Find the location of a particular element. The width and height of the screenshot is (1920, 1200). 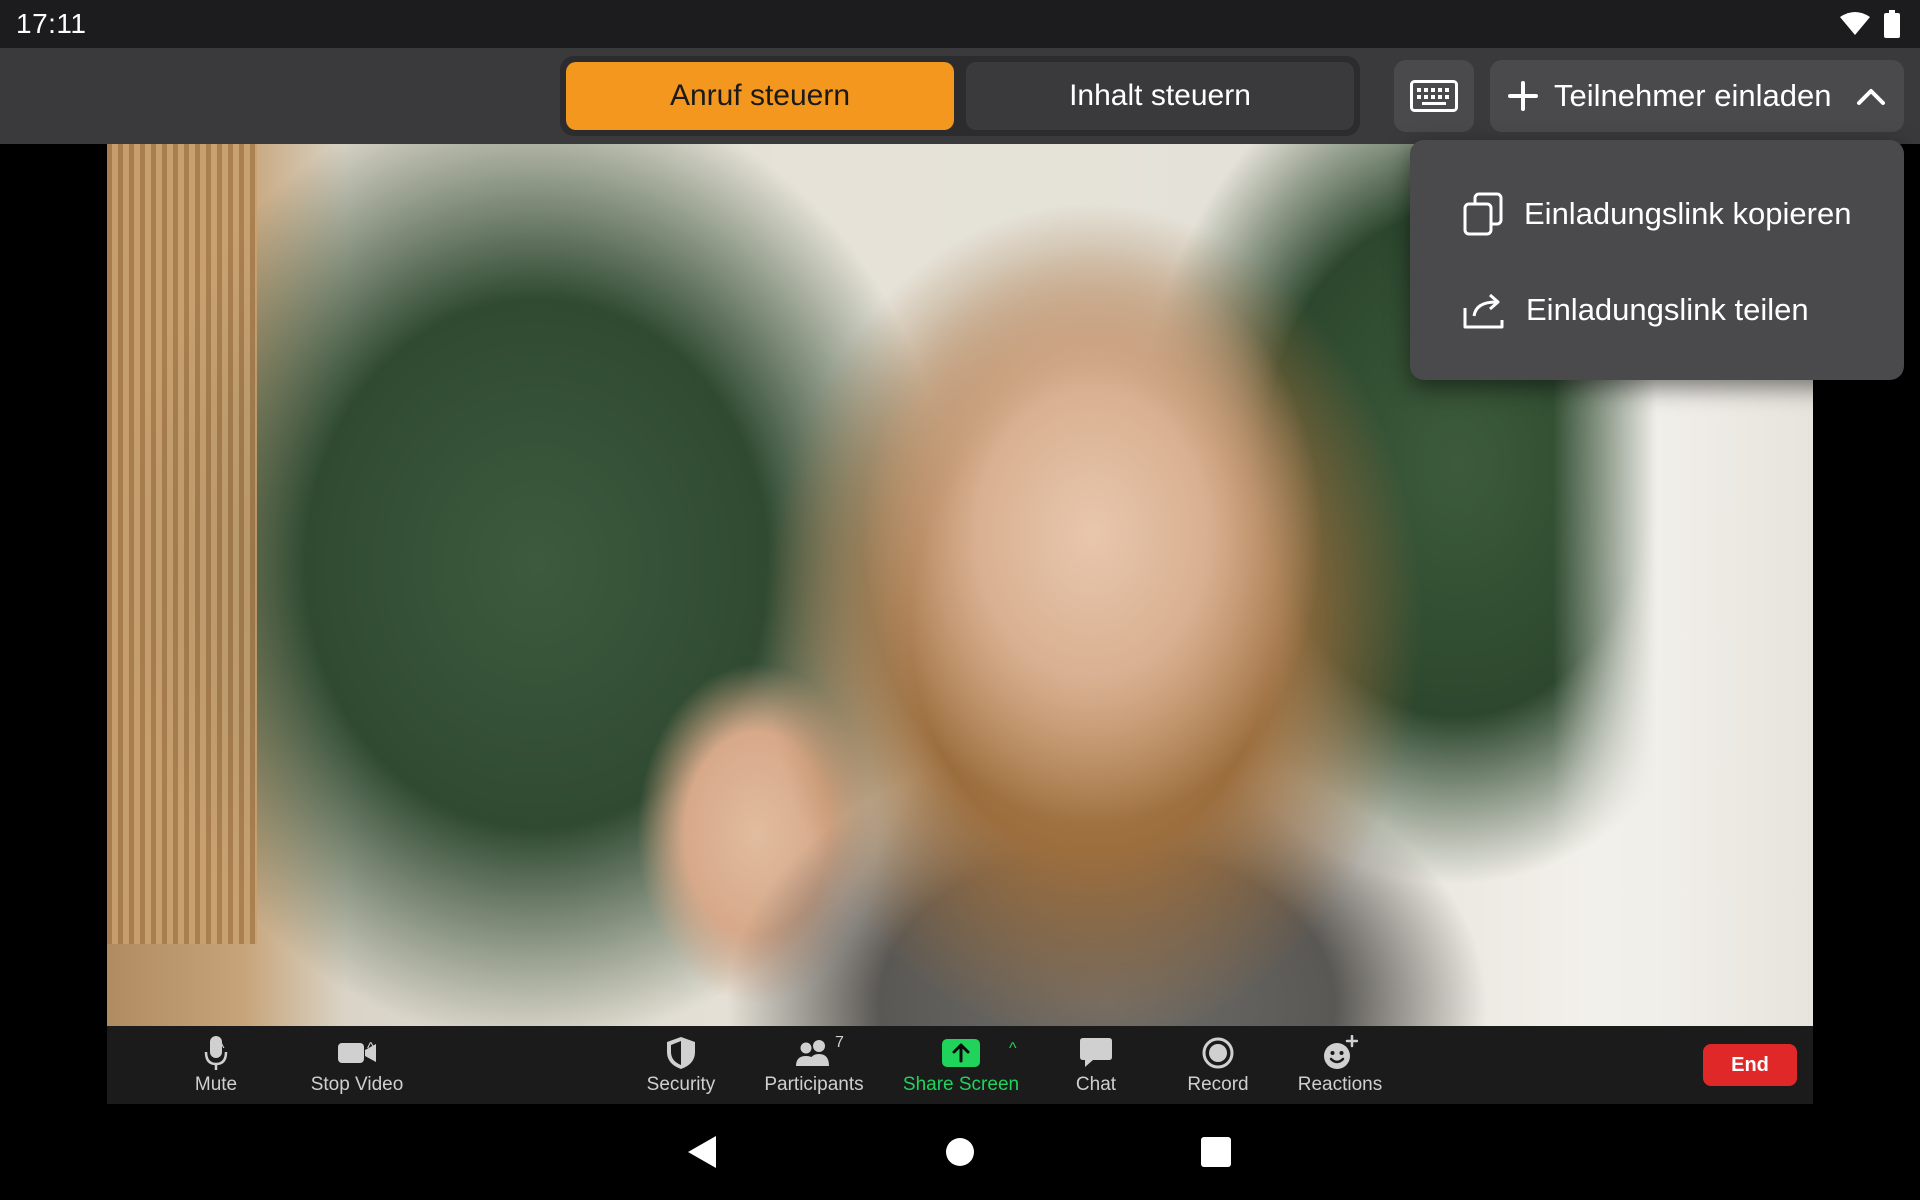

tab-content-control: Inhalt steuern is located at coordinates (1160, 96).